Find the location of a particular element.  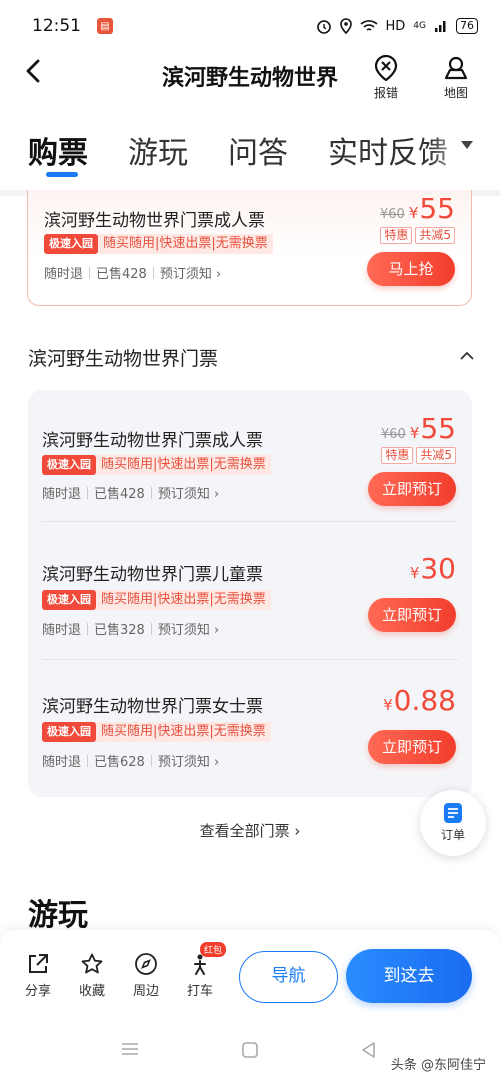

app-notification-icon: ▤ is located at coordinates (105, 26).